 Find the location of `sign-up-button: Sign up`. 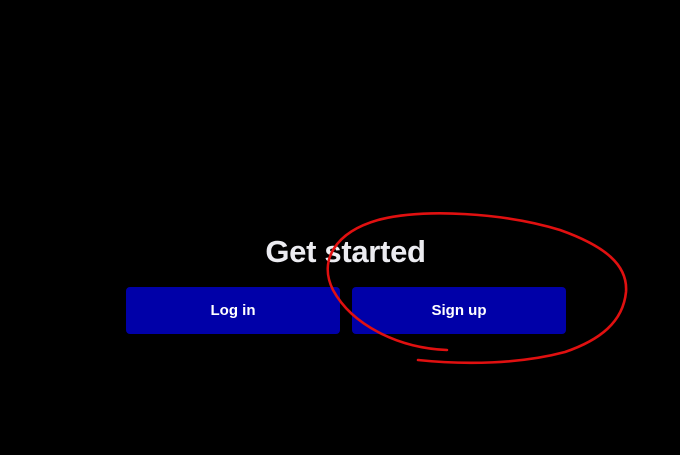

sign-up-button: Sign up is located at coordinates (459, 310).